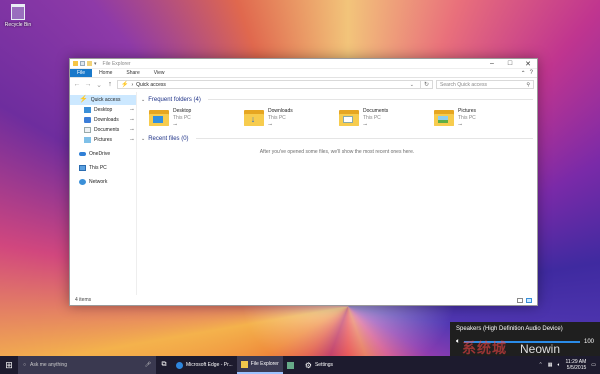  I want to click on taskbar-app-file-explorer: File Explorer, so click(259, 365).